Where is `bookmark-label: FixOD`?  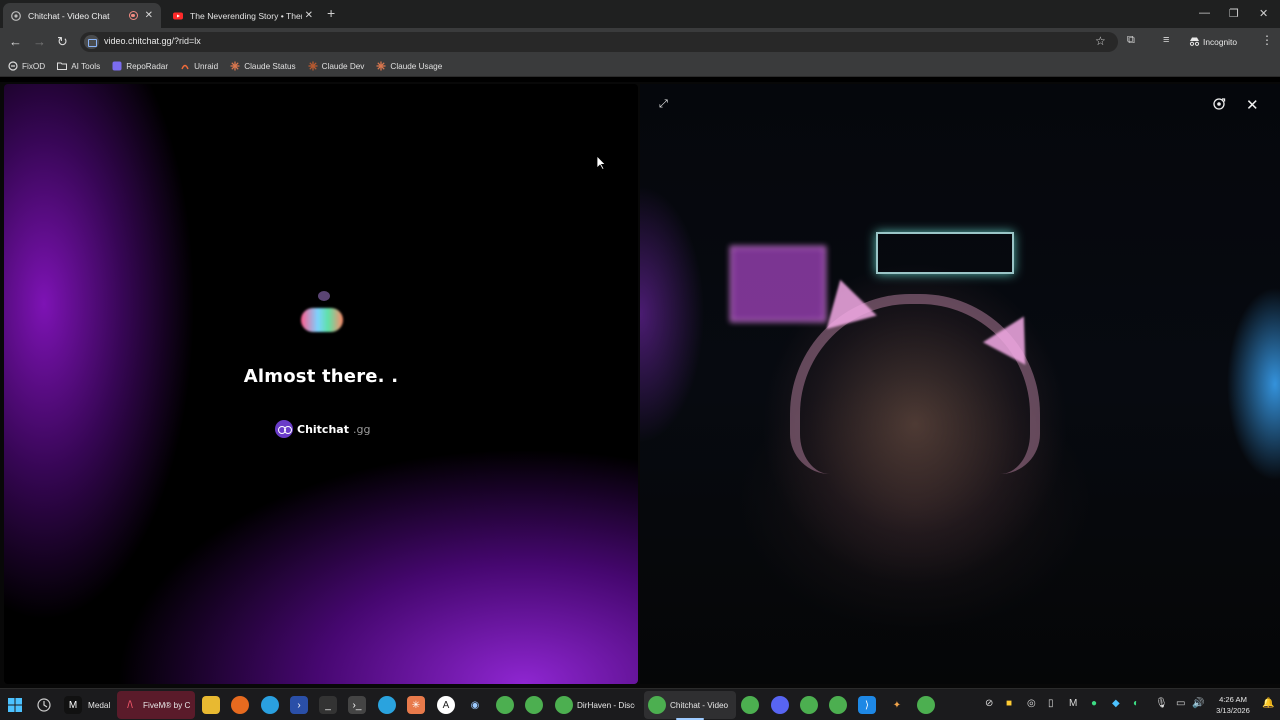
bookmark-label: FixOD is located at coordinates (34, 66).